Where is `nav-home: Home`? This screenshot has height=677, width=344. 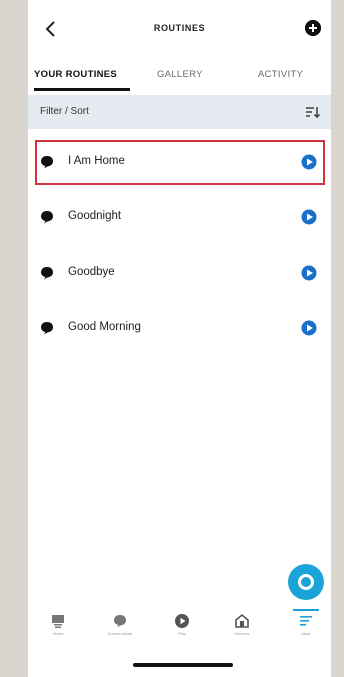
nav-home: Home is located at coordinates (58, 628).